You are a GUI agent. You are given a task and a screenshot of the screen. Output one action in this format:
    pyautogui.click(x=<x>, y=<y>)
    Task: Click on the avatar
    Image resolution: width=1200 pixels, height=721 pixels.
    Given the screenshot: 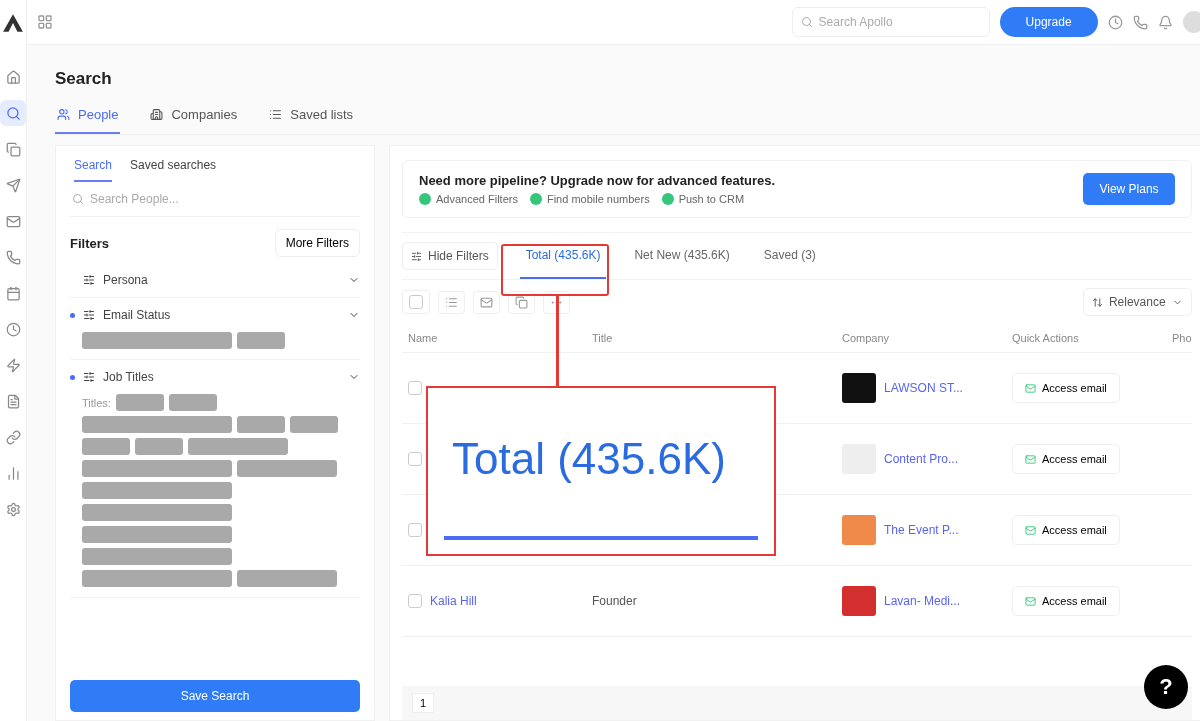 What is the action you would take?
    pyautogui.click(x=1191, y=22)
    